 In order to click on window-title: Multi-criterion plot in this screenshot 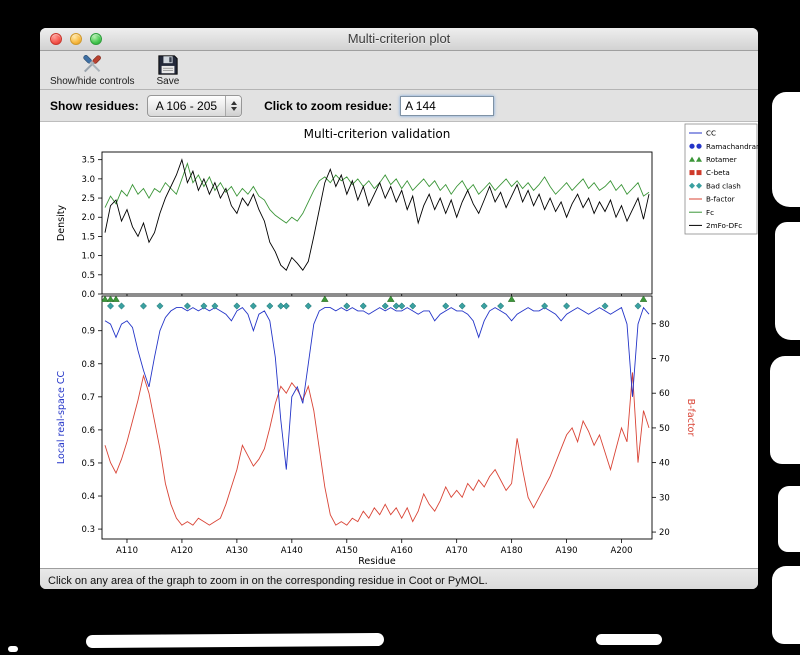, I will do `click(399, 38)`.